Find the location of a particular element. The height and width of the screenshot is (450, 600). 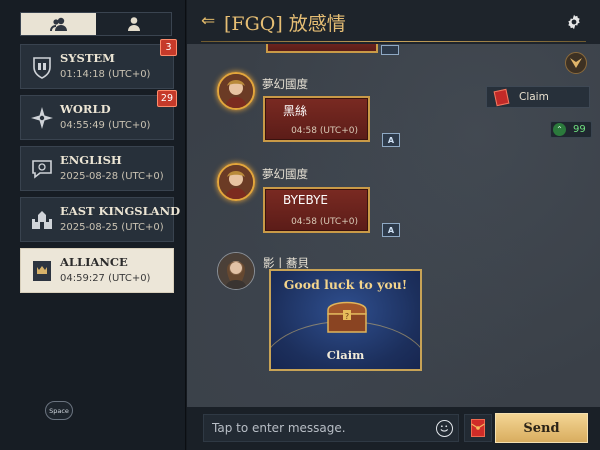

message-input-container is located at coordinates (331, 428).